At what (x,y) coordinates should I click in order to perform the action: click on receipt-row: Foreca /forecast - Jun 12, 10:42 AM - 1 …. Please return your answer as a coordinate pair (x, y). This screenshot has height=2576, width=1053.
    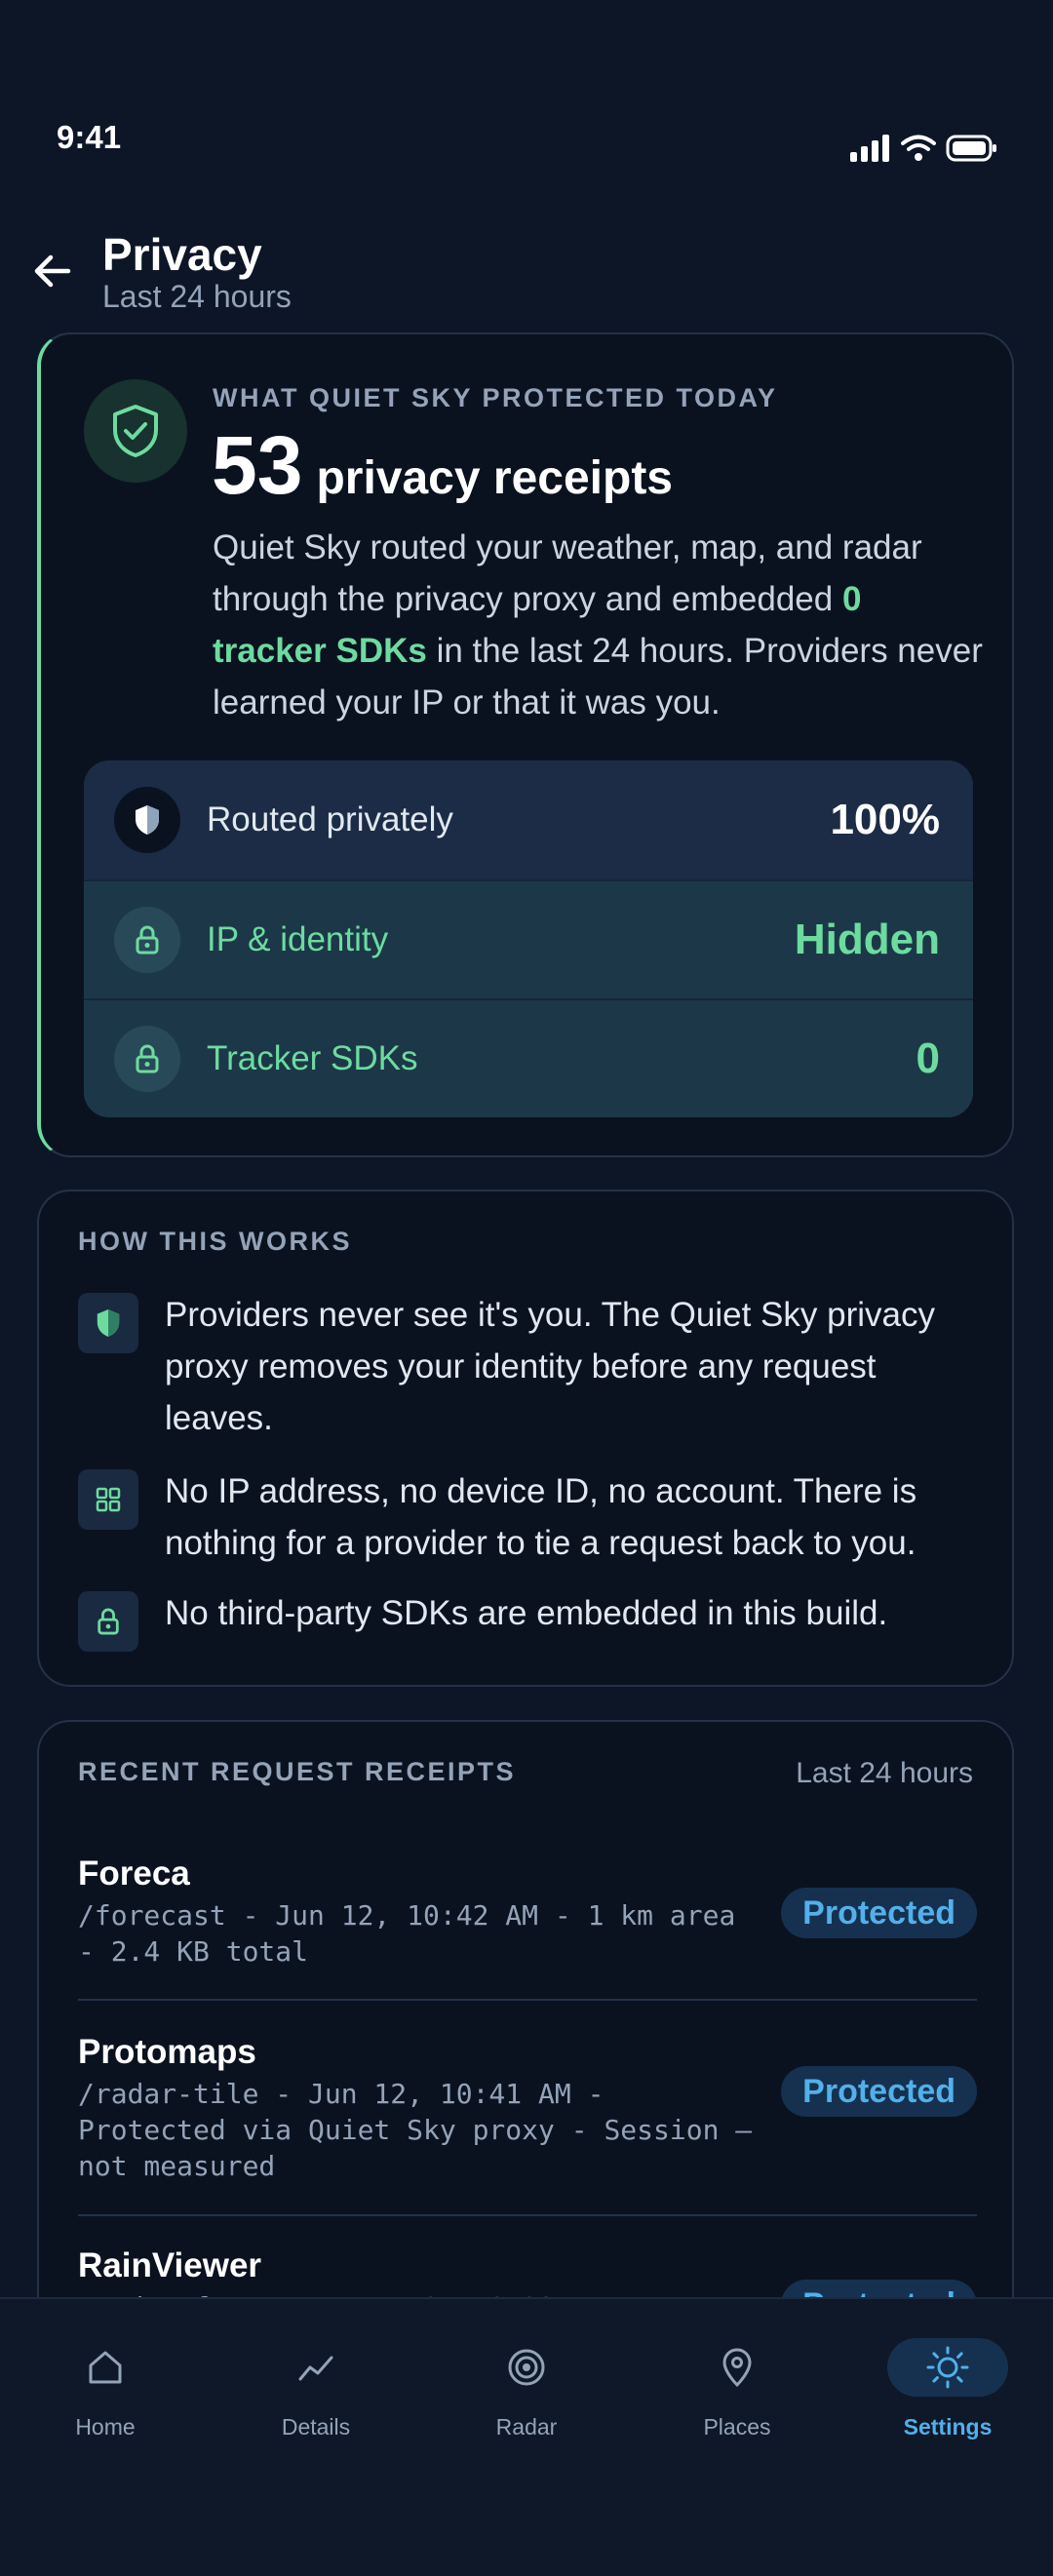
    Looking at the image, I should click on (527, 1912).